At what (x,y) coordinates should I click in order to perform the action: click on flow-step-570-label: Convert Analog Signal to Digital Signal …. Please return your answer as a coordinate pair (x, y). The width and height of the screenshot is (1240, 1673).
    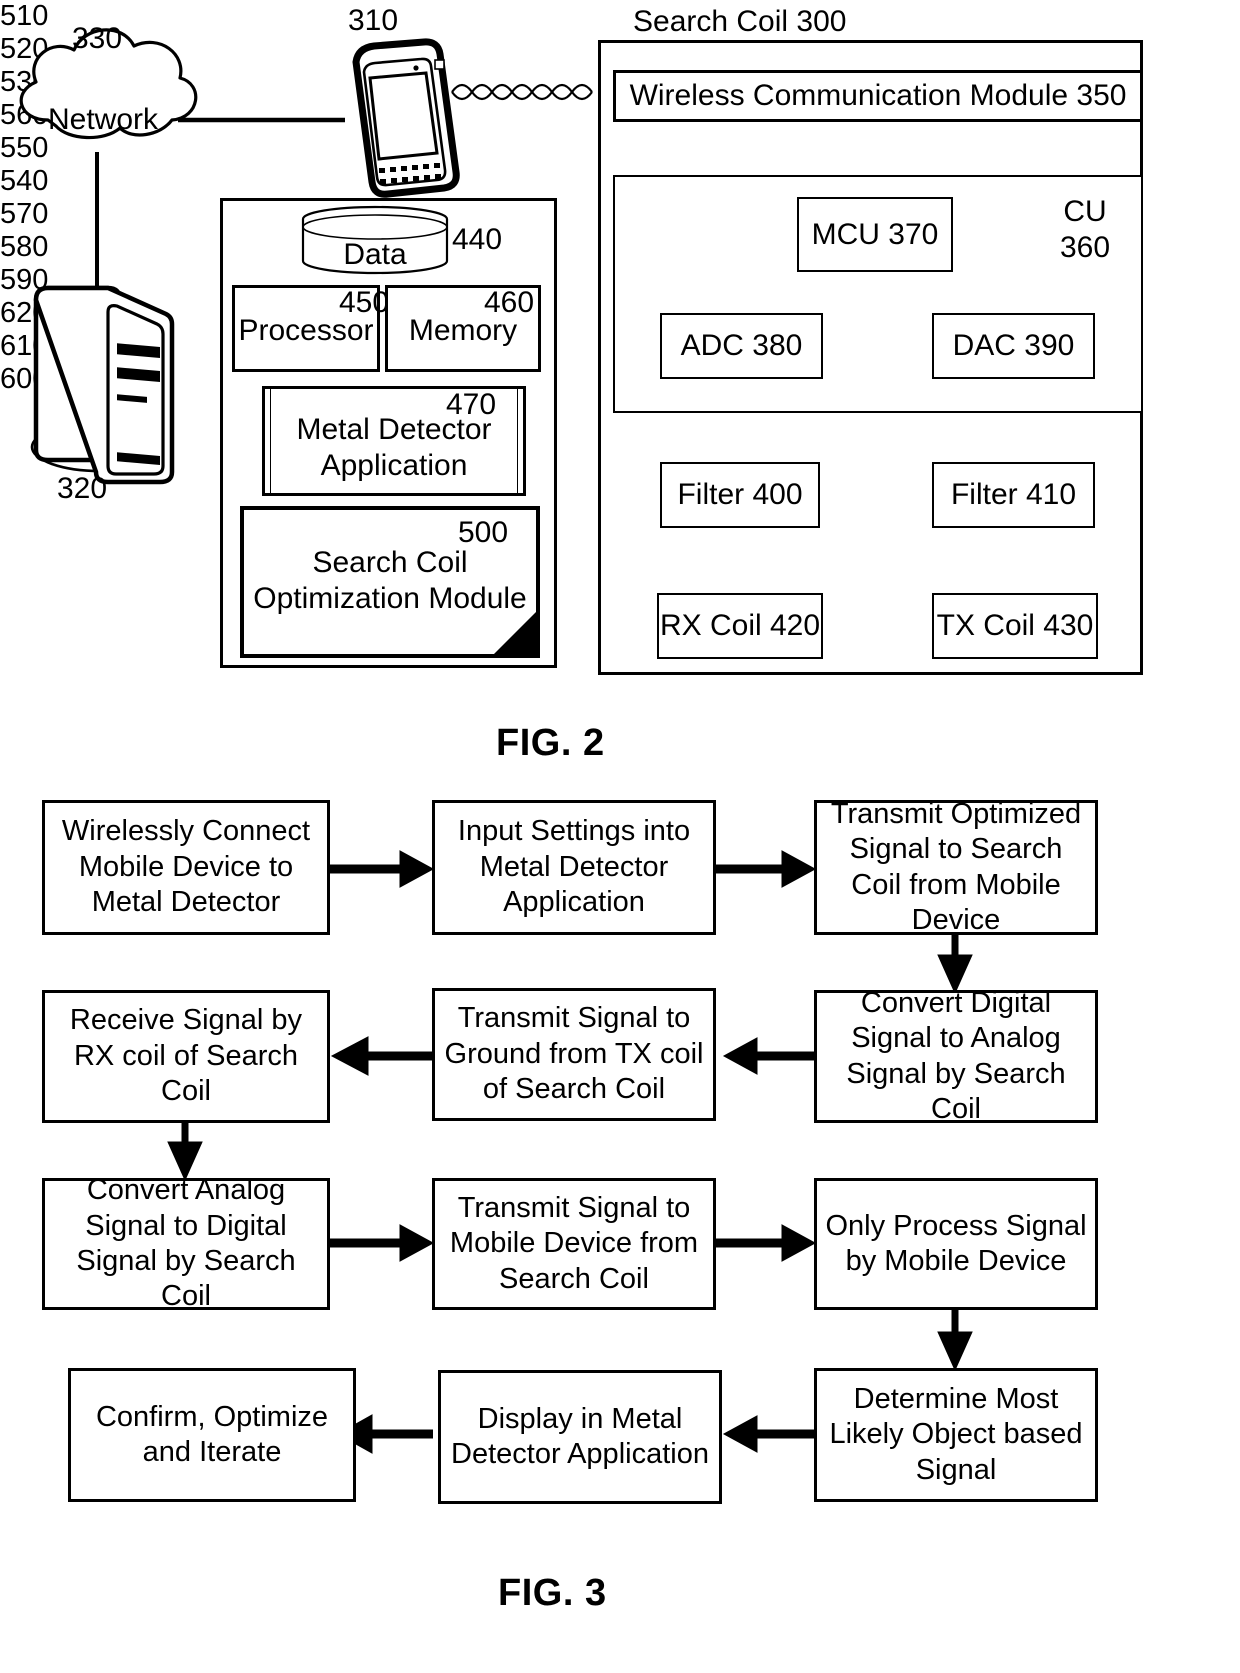
    Looking at the image, I should click on (186, 1243).